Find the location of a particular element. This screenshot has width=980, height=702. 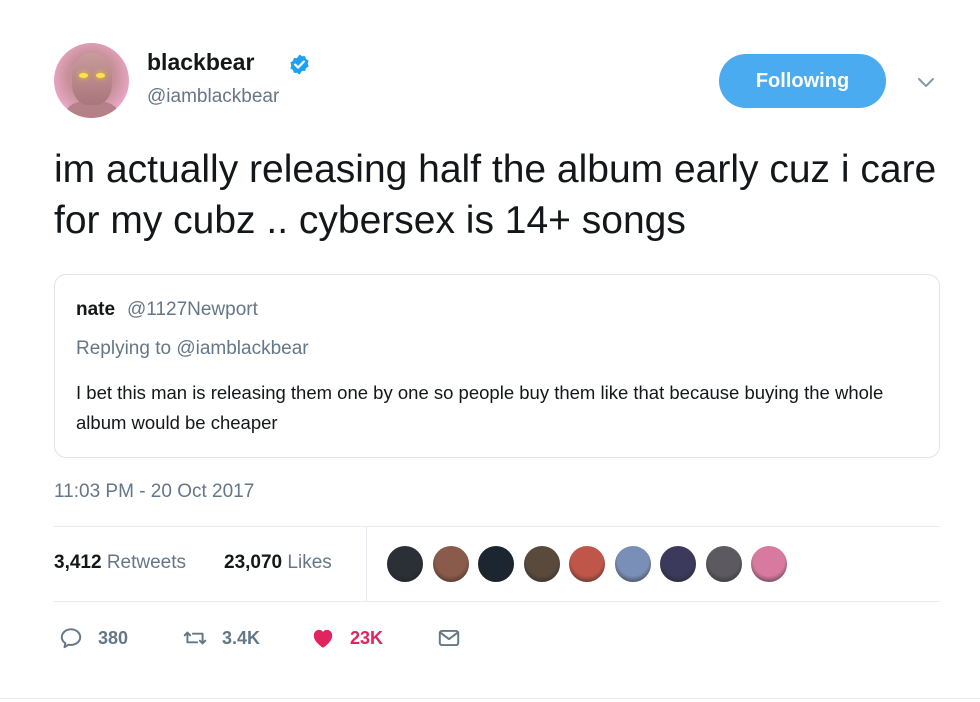

likes-label: Likes is located at coordinates (309, 562).